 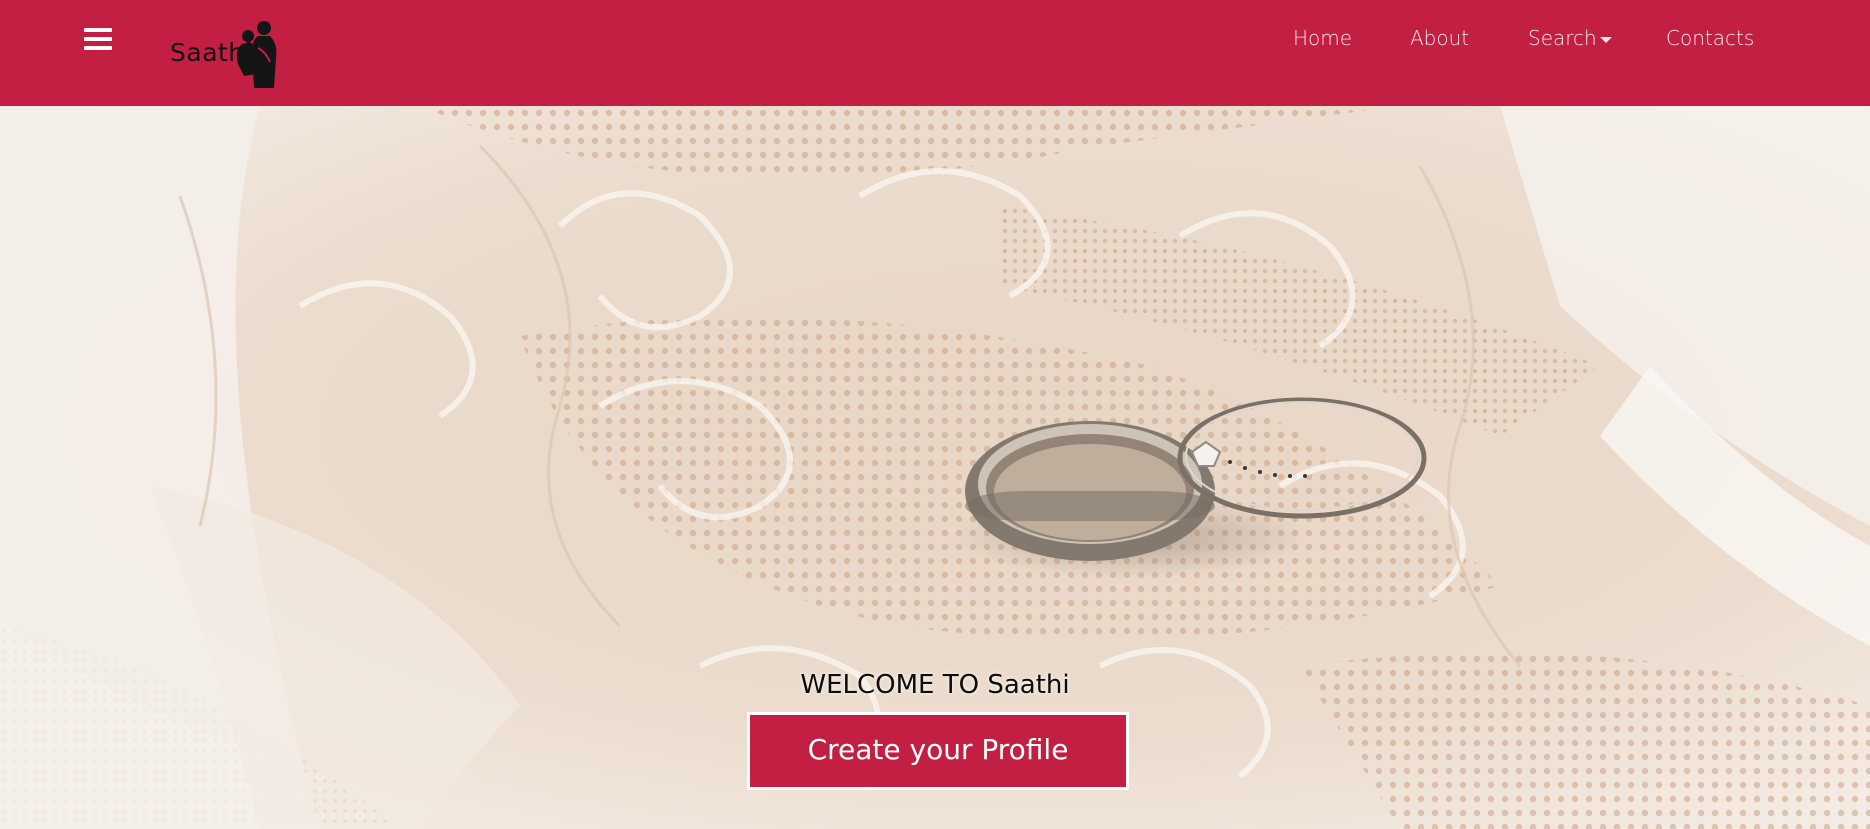 I want to click on brand-logo: Saathi, so click(x=235, y=54).